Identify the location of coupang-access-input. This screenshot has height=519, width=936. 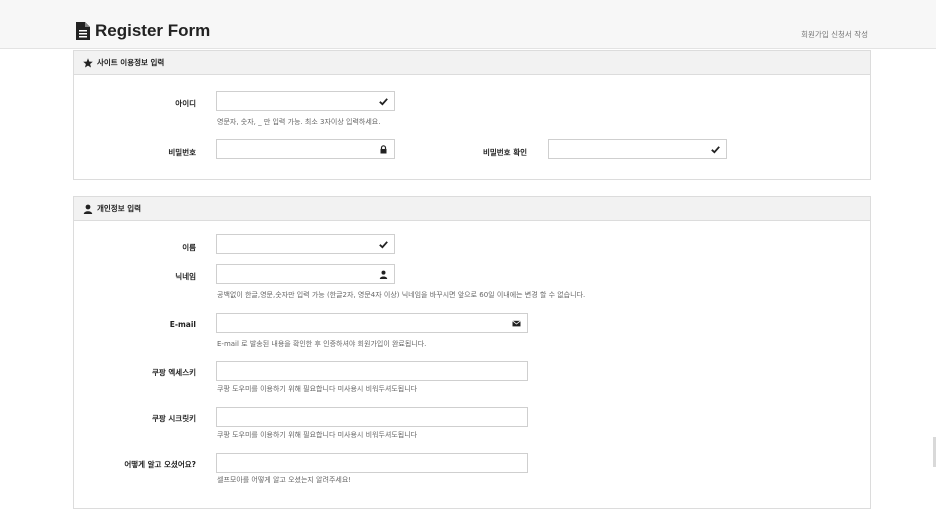
(372, 371).